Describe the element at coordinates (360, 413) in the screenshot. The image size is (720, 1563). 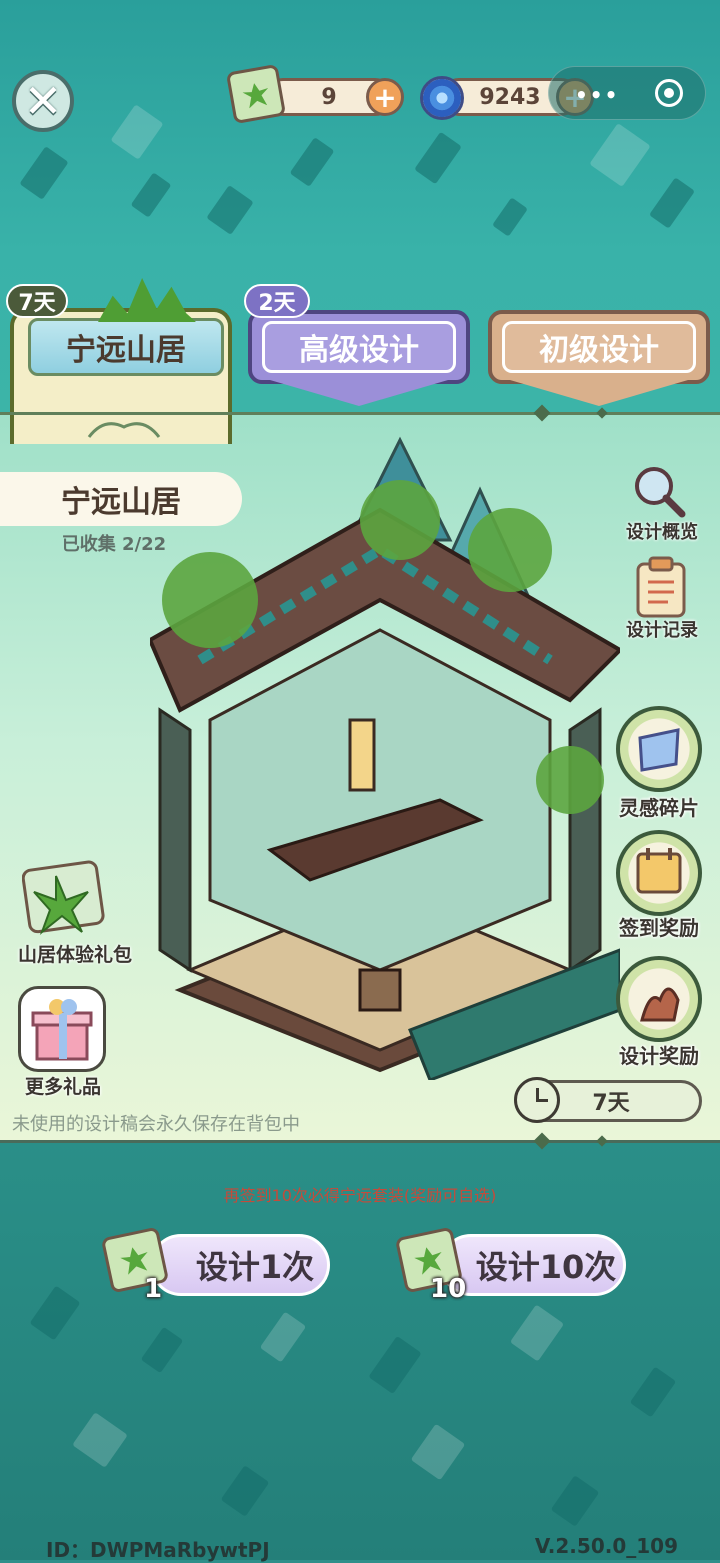
I see `top-divider` at that location.